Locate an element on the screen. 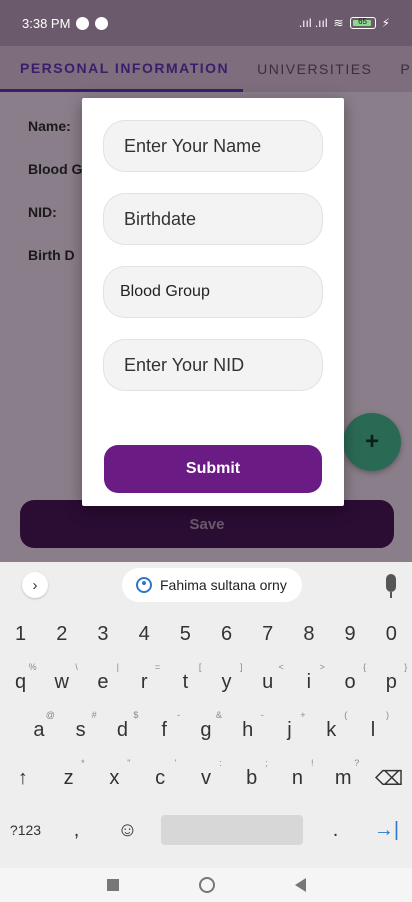 Image resolution: width=412 pixels, height=902 pixels. key-9: 9 is located at coordinates (350, 634).